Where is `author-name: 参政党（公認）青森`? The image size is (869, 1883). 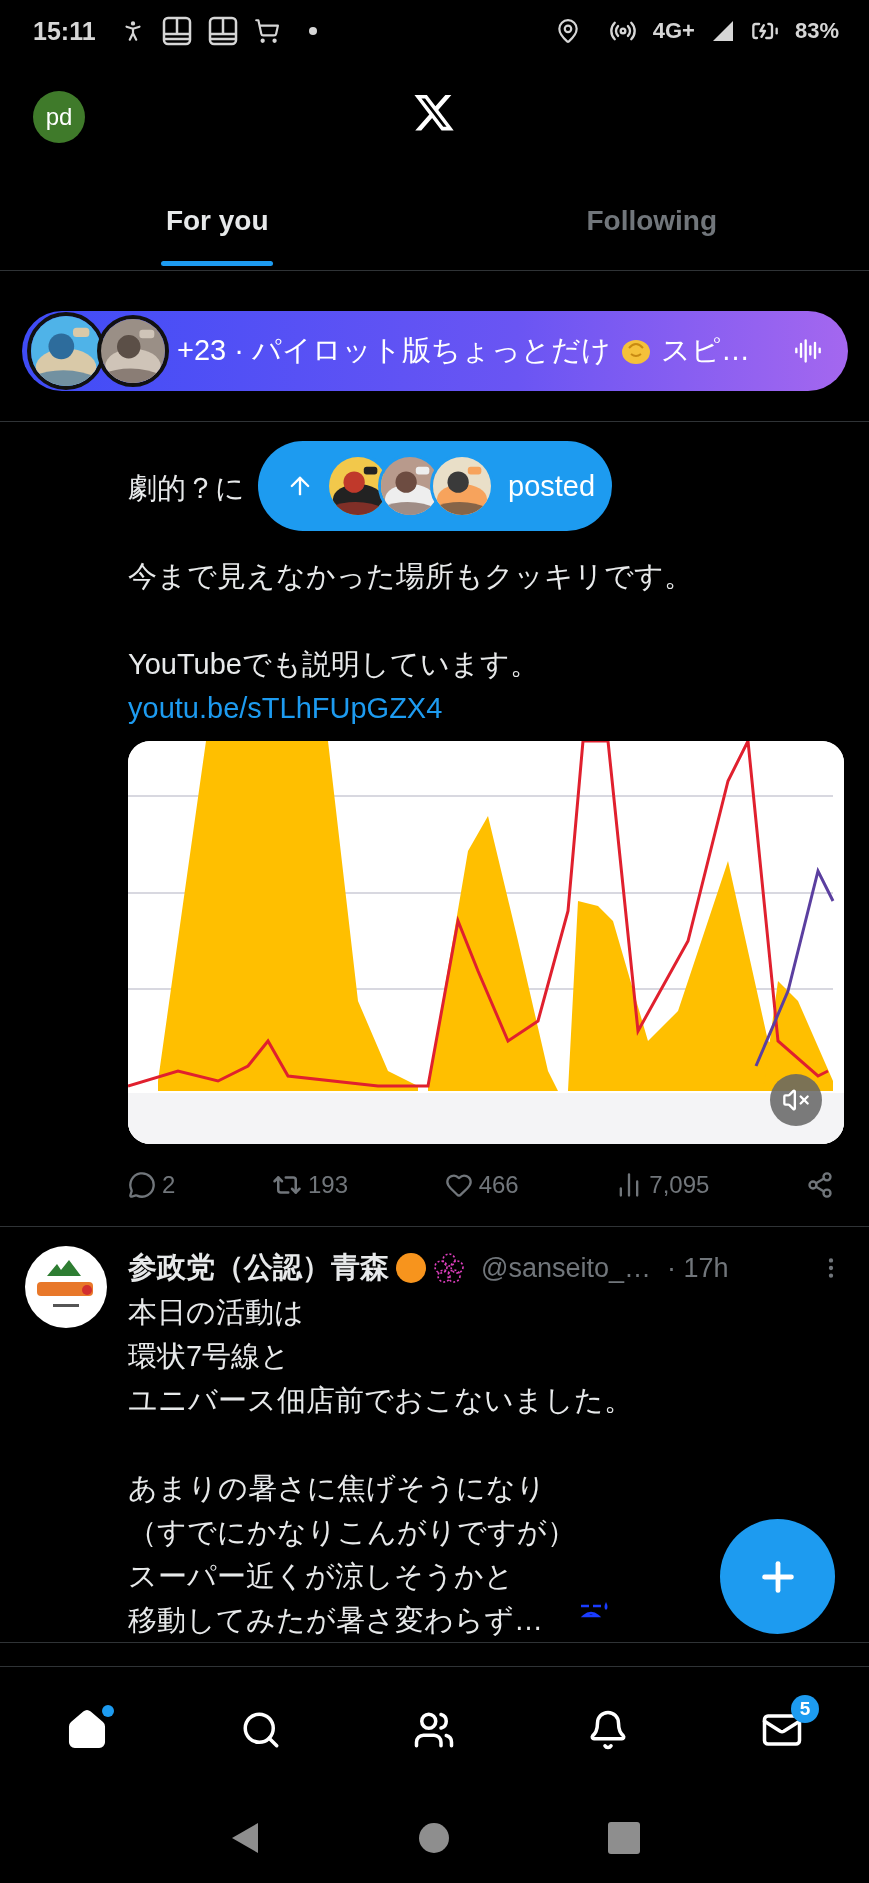
author-name: 参政党（公認）青森 is located at coordinates (258, 1268).